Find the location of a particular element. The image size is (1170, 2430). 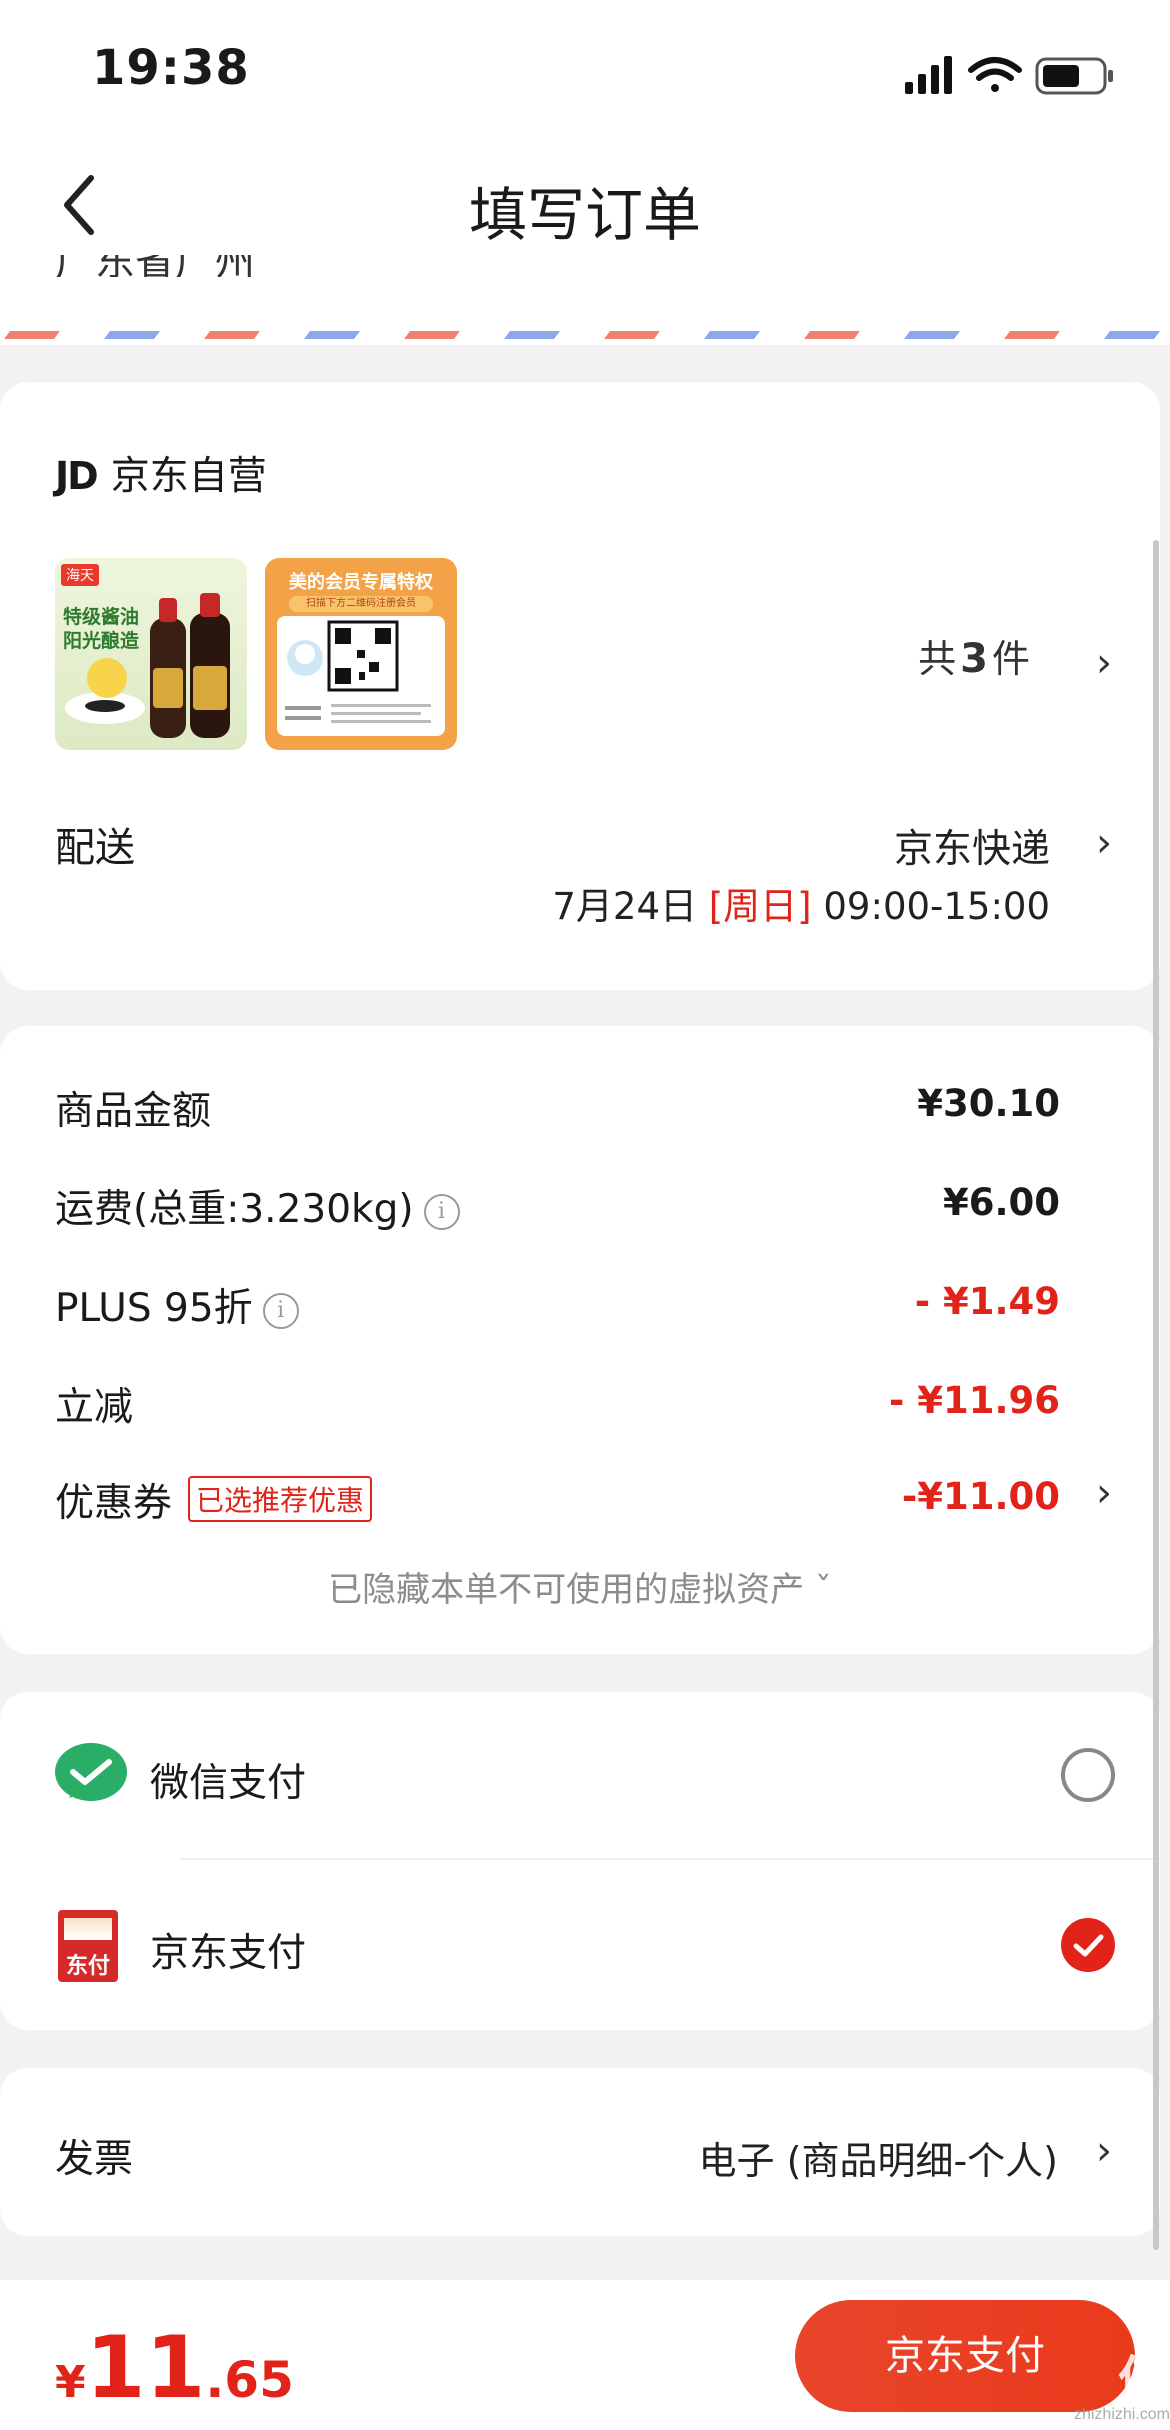

freight-label: 运费(总重:3.230kg) i is located at coordinates (257, 1206).